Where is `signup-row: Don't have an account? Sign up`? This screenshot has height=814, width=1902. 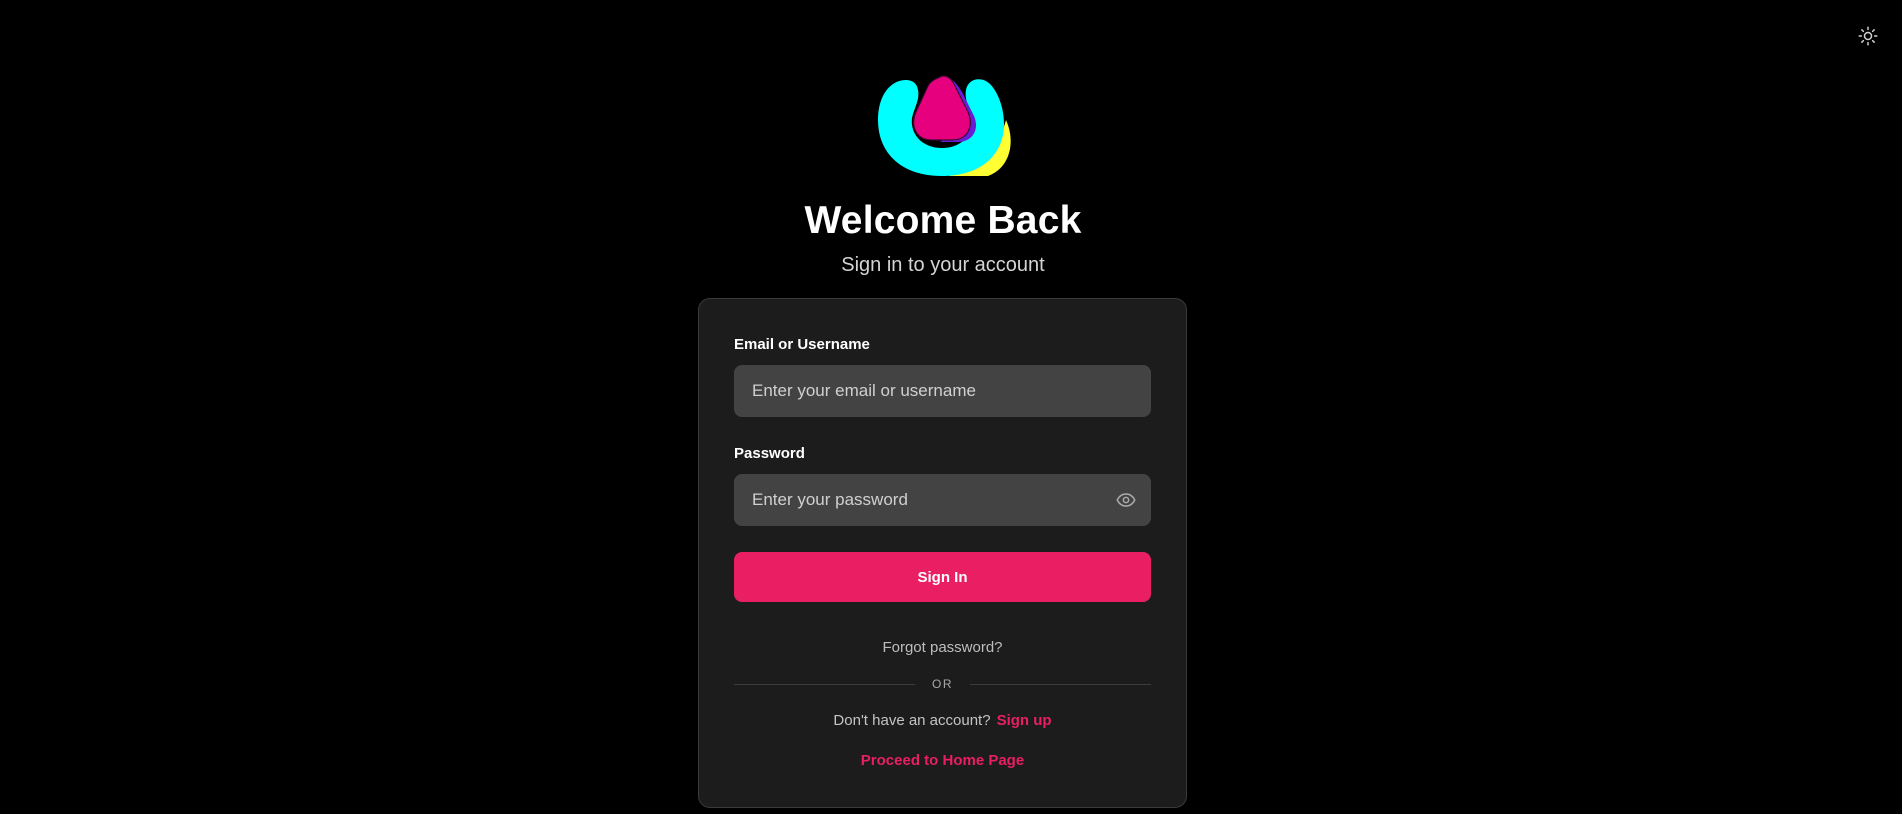
signup-row: Don't have an account? Sign up is located at coordinates (942, 720).